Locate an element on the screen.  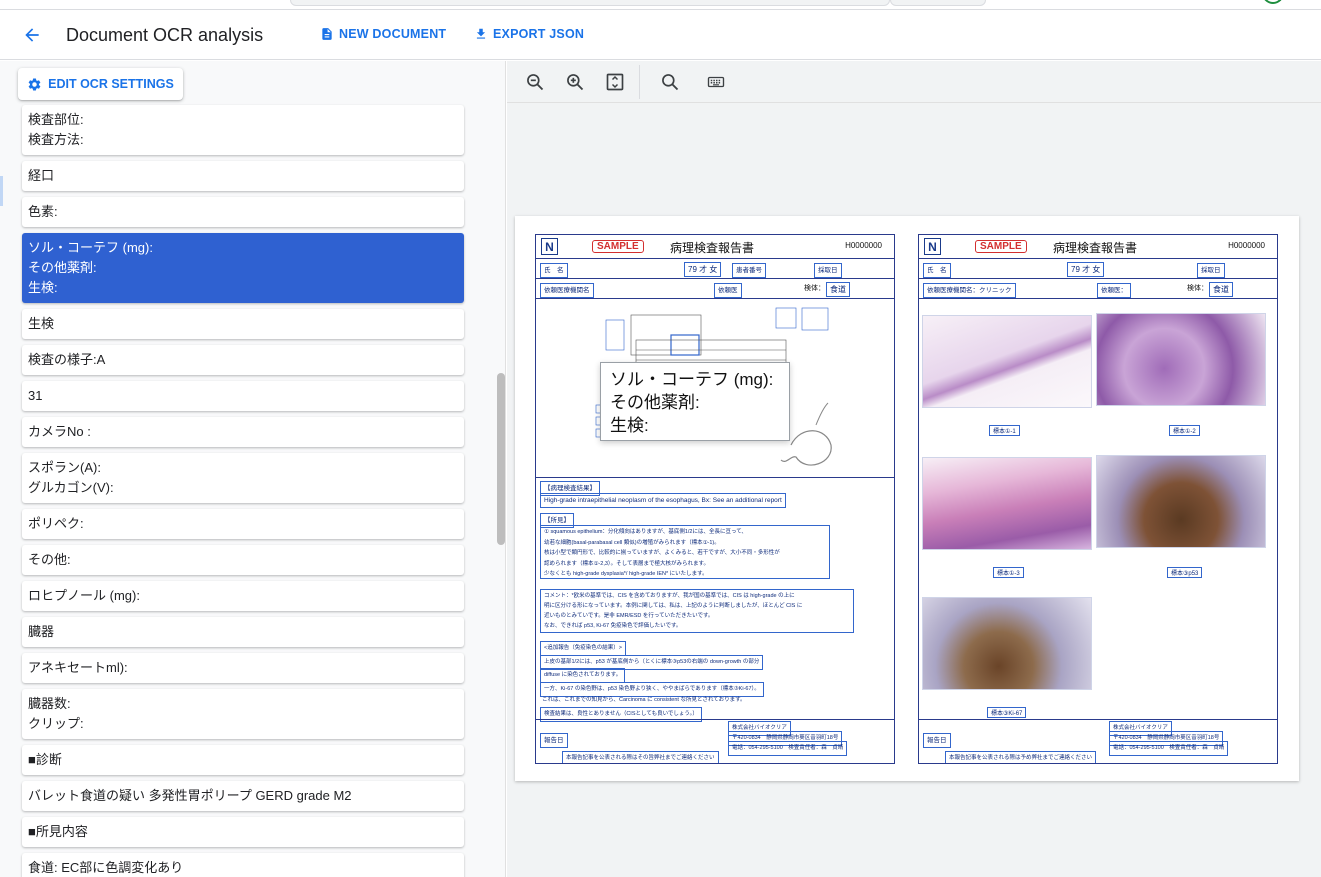
patient-row: 氏 名 79 才 女 患者番号 採取日 is located at coordinates (715, 269).